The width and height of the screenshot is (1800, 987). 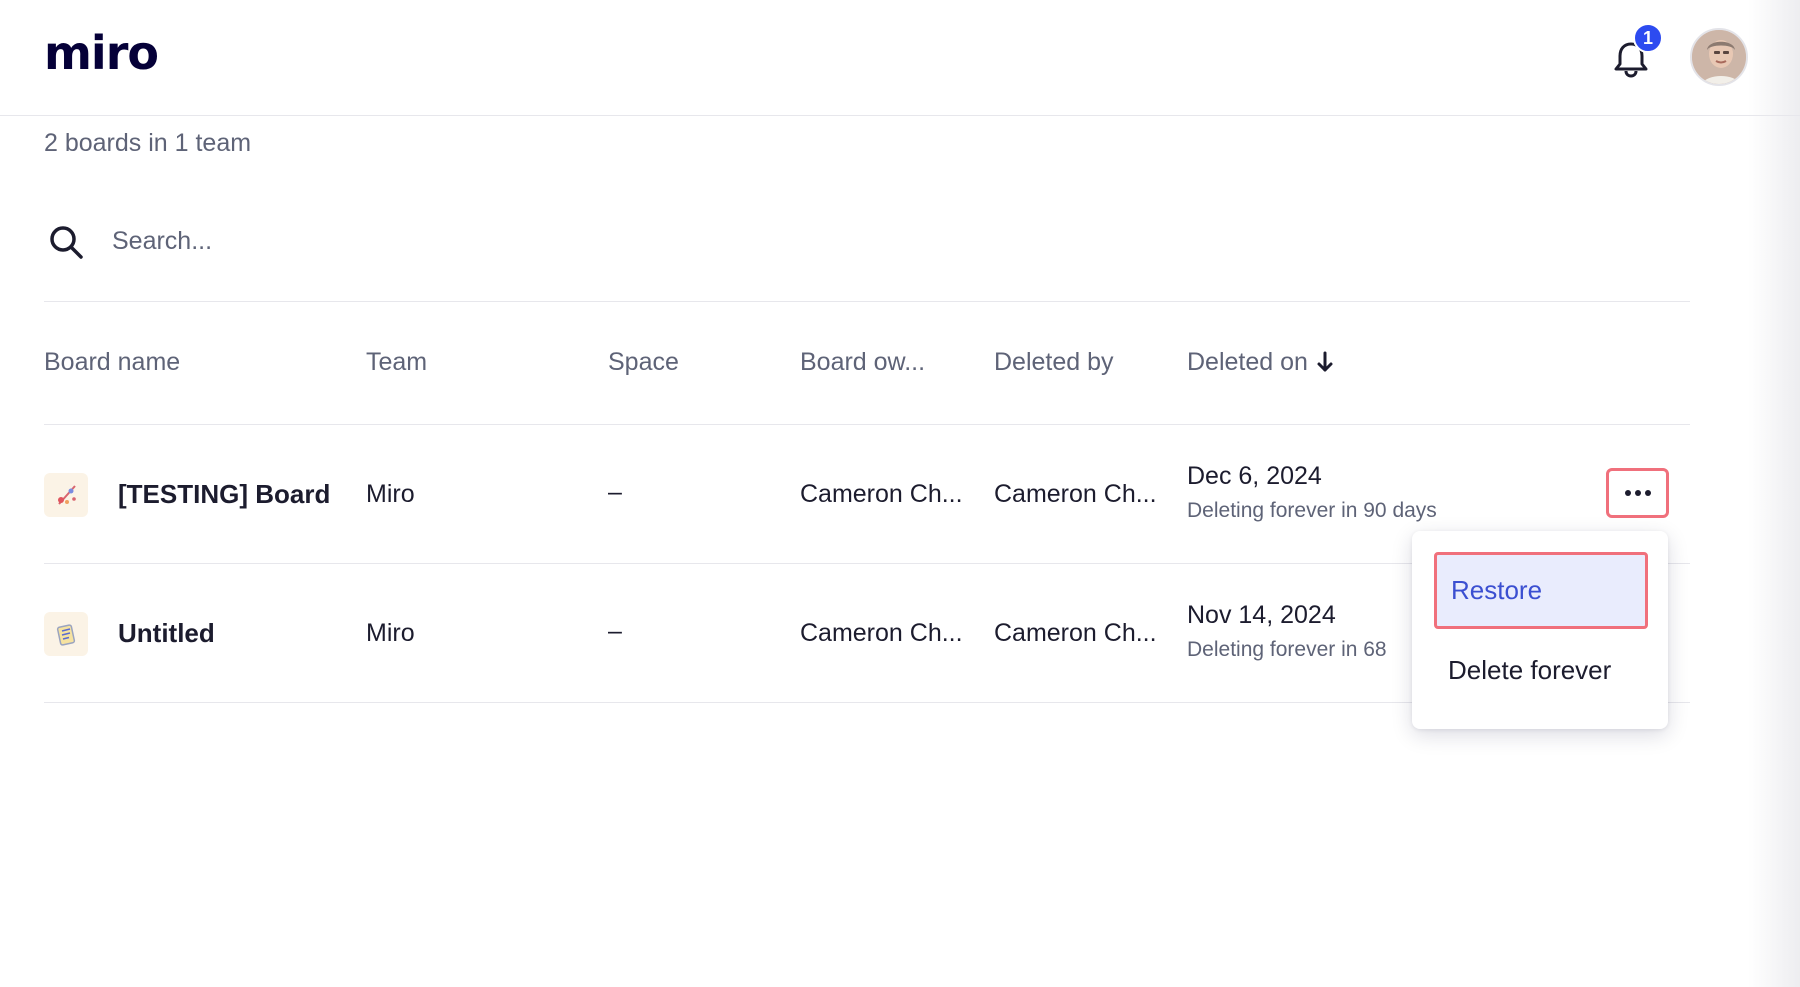 I want to click on miro-logo: miro, so click(x=101, y=53).